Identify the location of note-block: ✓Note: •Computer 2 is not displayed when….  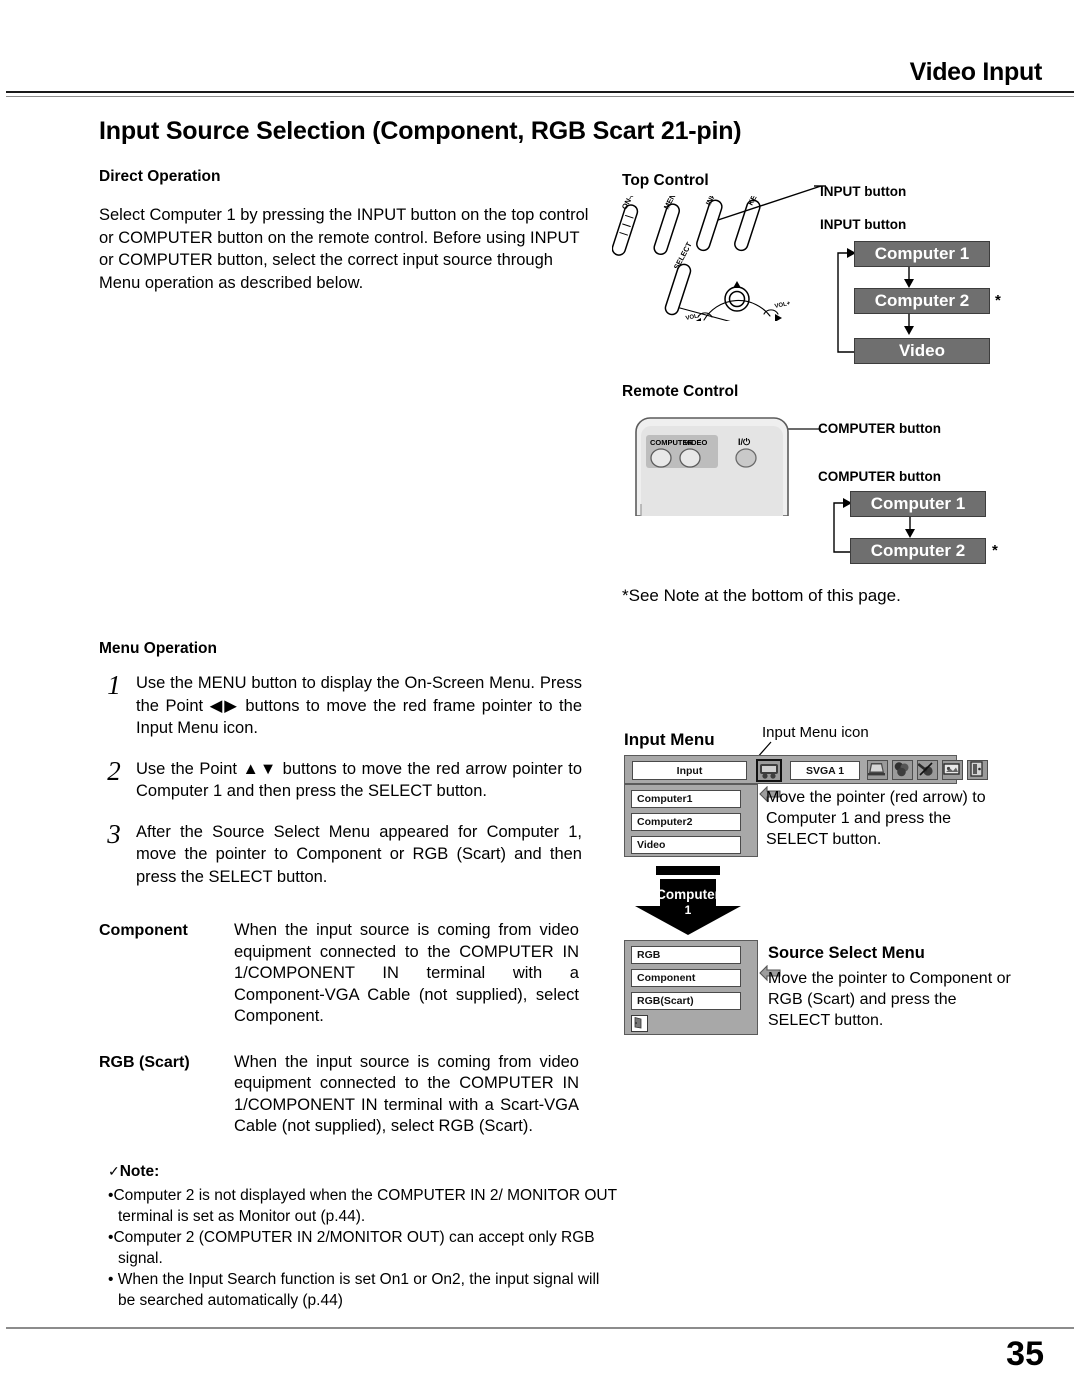
(363, 1237).